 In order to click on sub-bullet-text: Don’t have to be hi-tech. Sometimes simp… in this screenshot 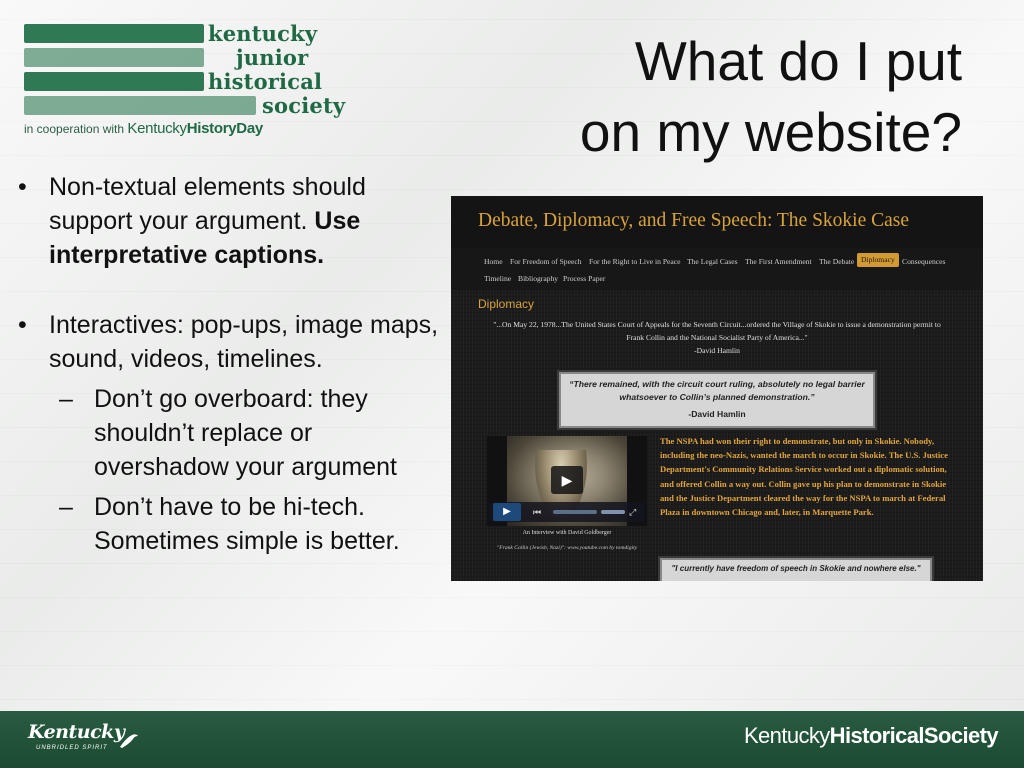, I will do `click(247, 524)`.